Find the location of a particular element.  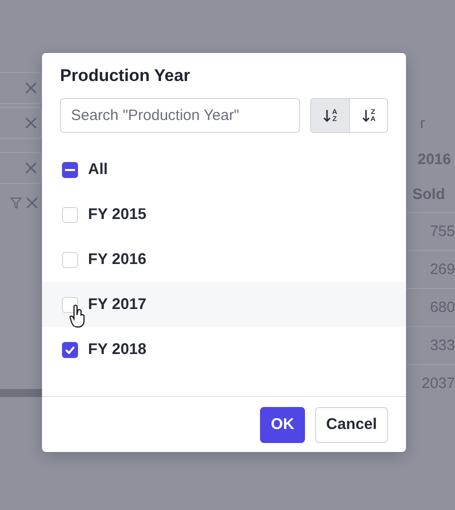

minus-icon is located at coordinates (70, 169).